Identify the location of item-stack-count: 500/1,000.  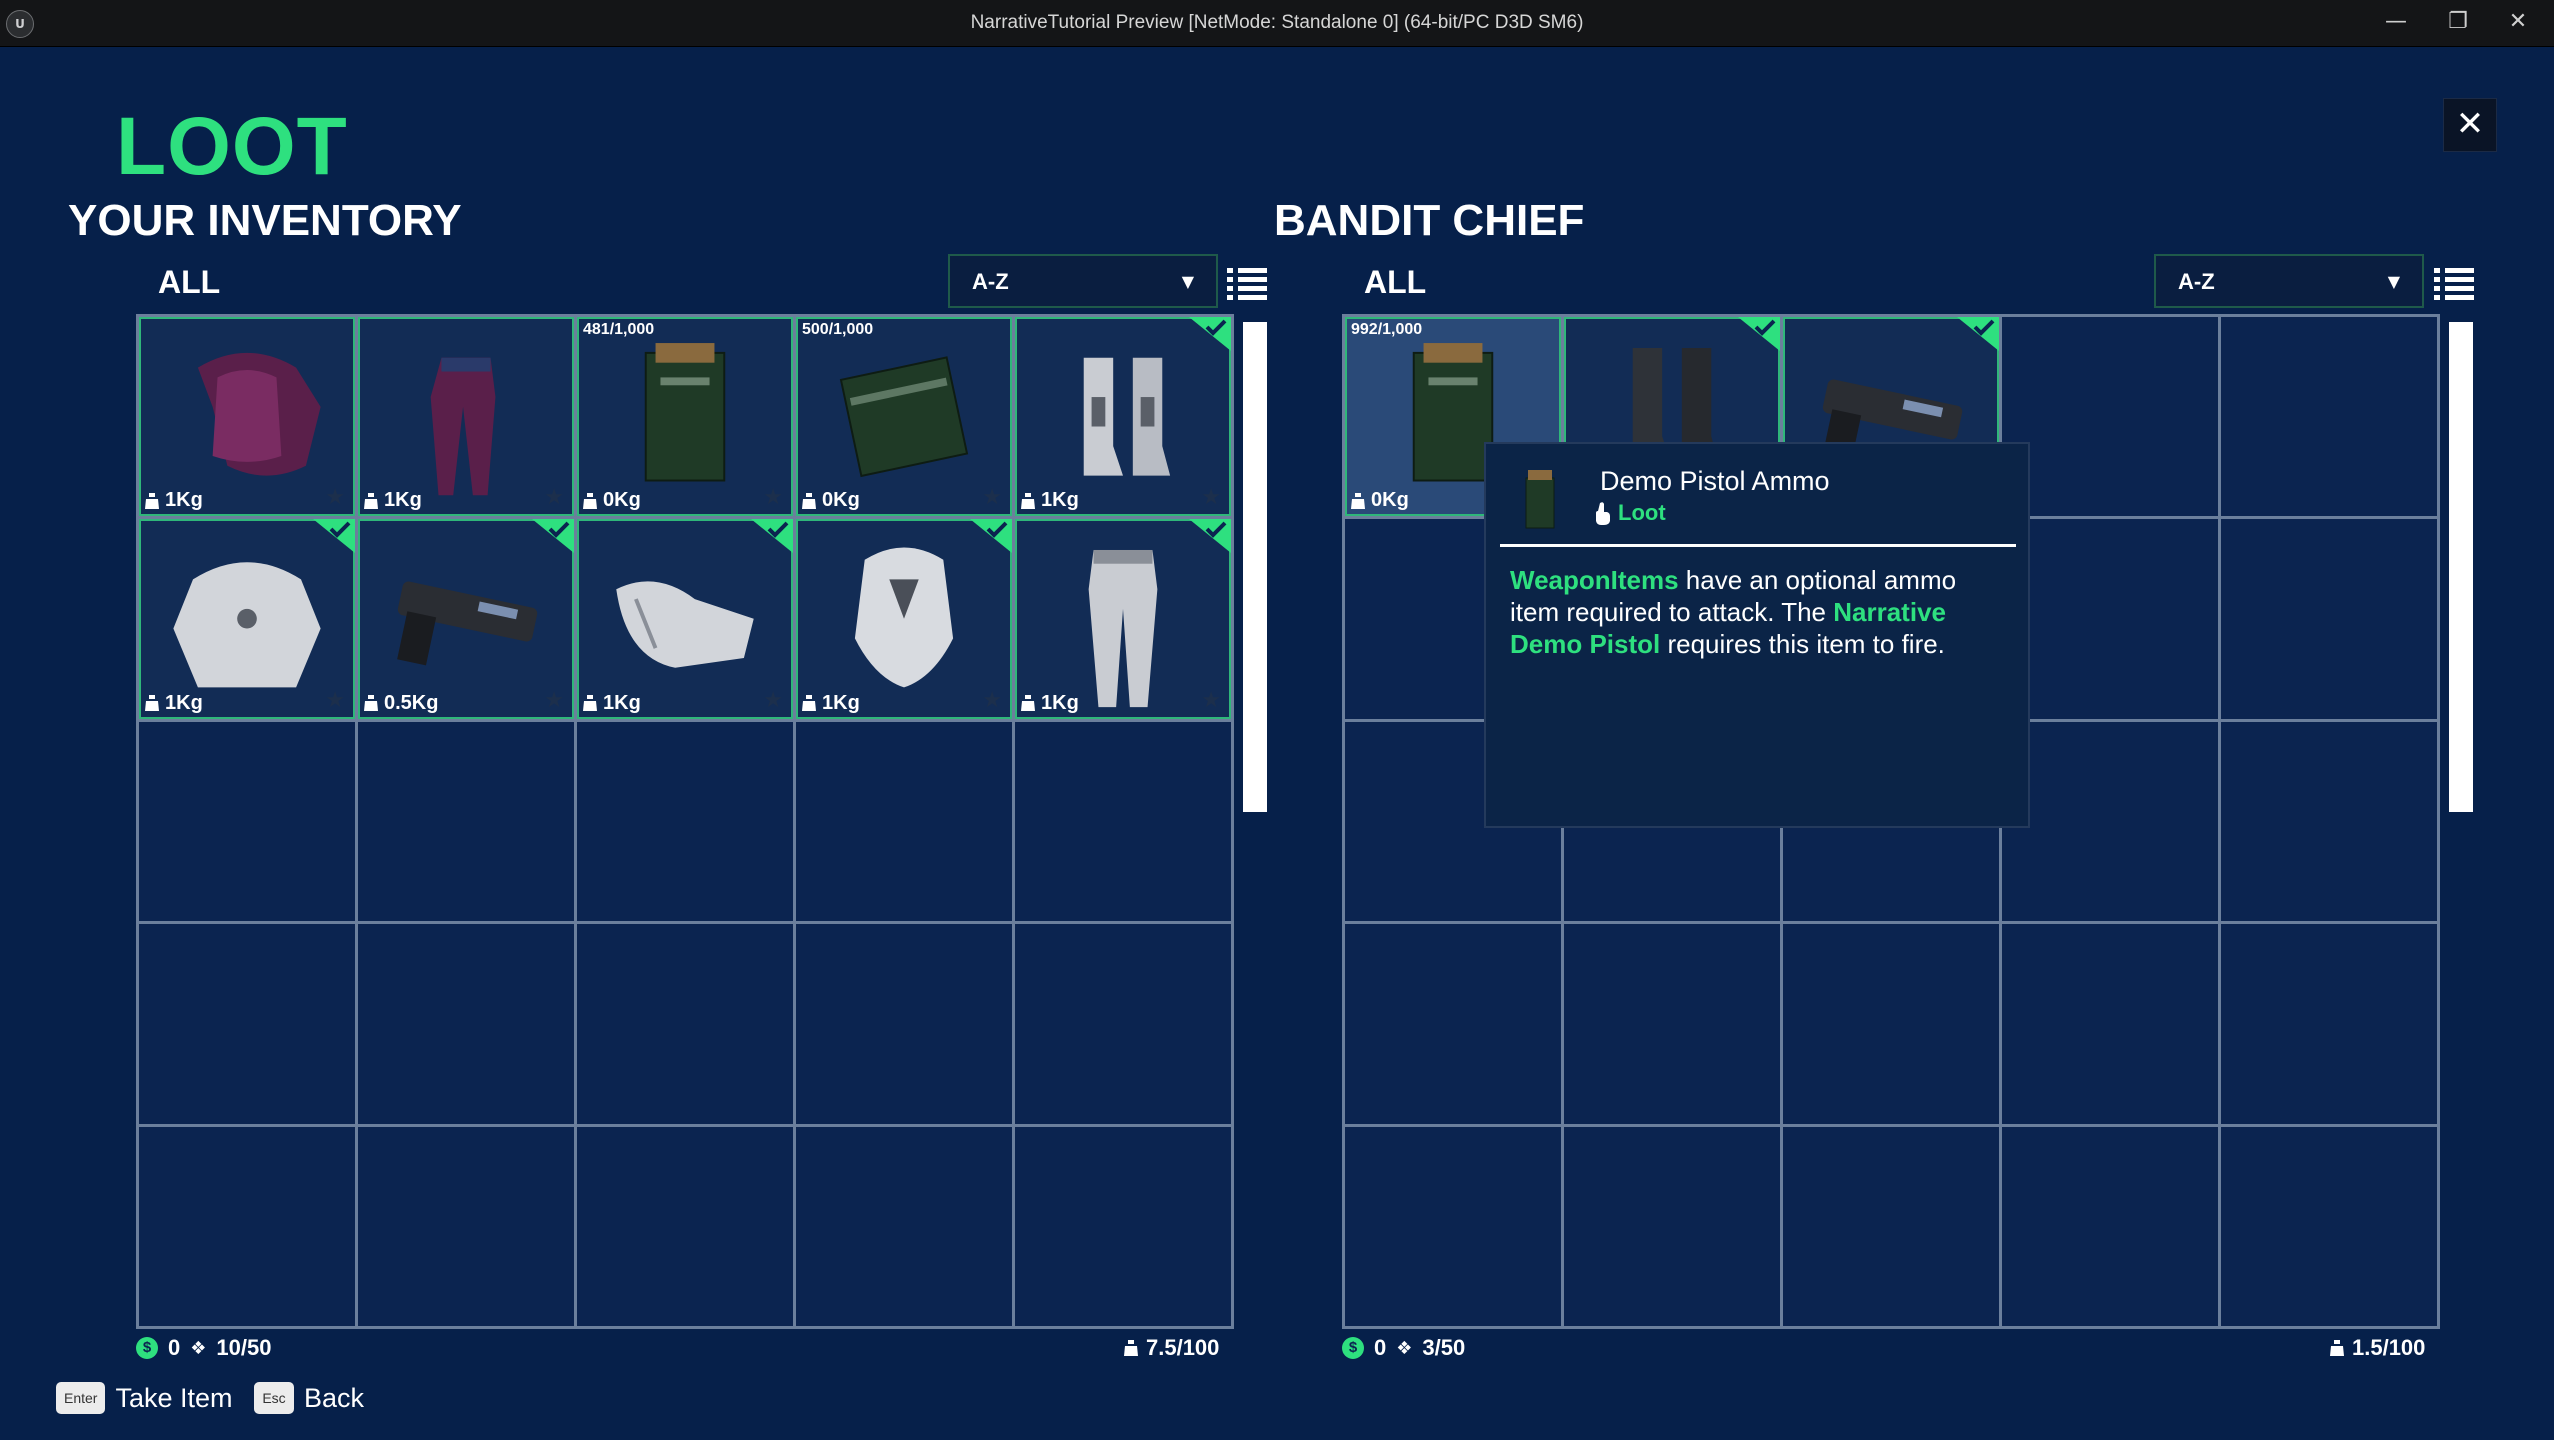
(838, 329).